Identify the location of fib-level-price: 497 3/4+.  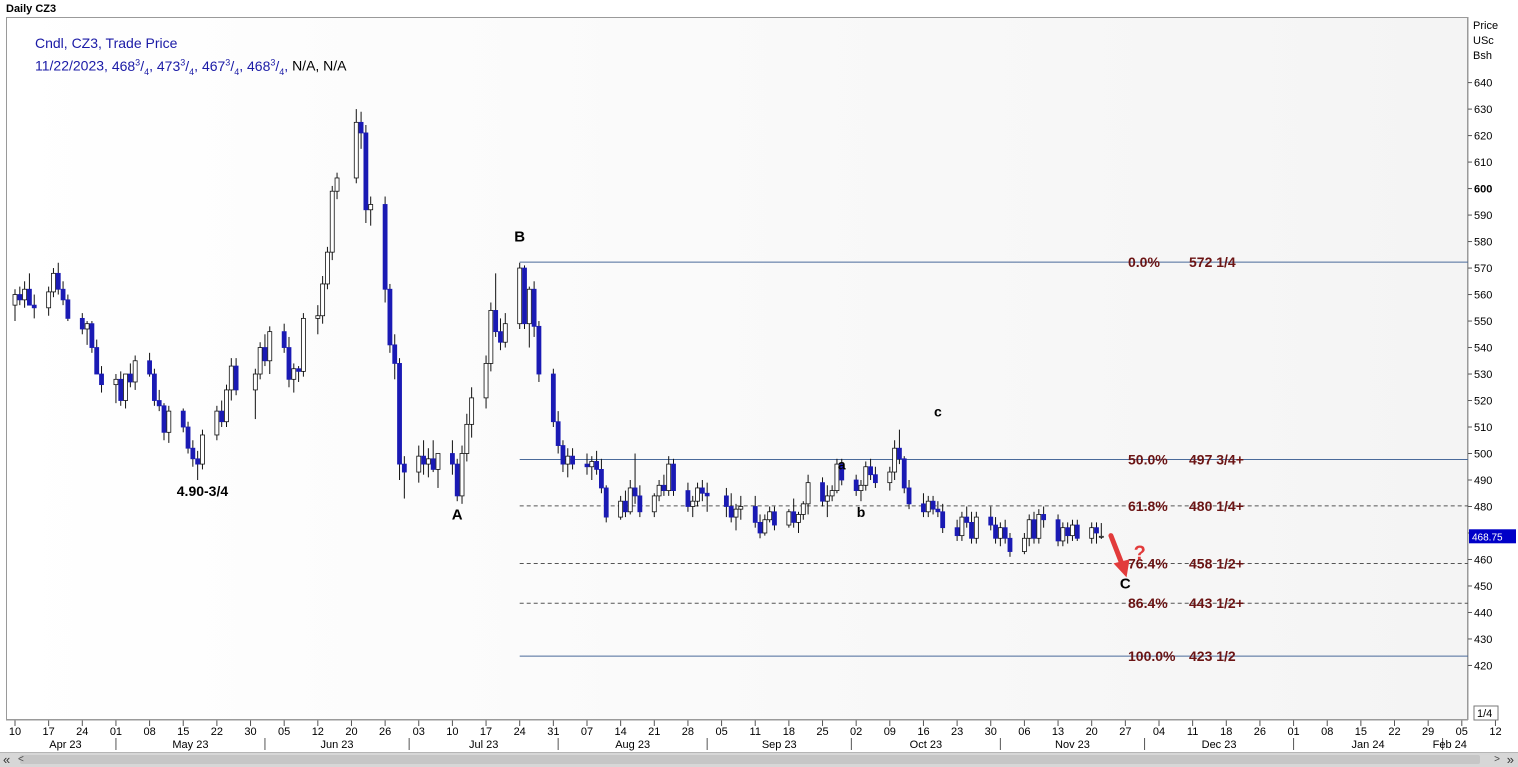
(1216, 459).